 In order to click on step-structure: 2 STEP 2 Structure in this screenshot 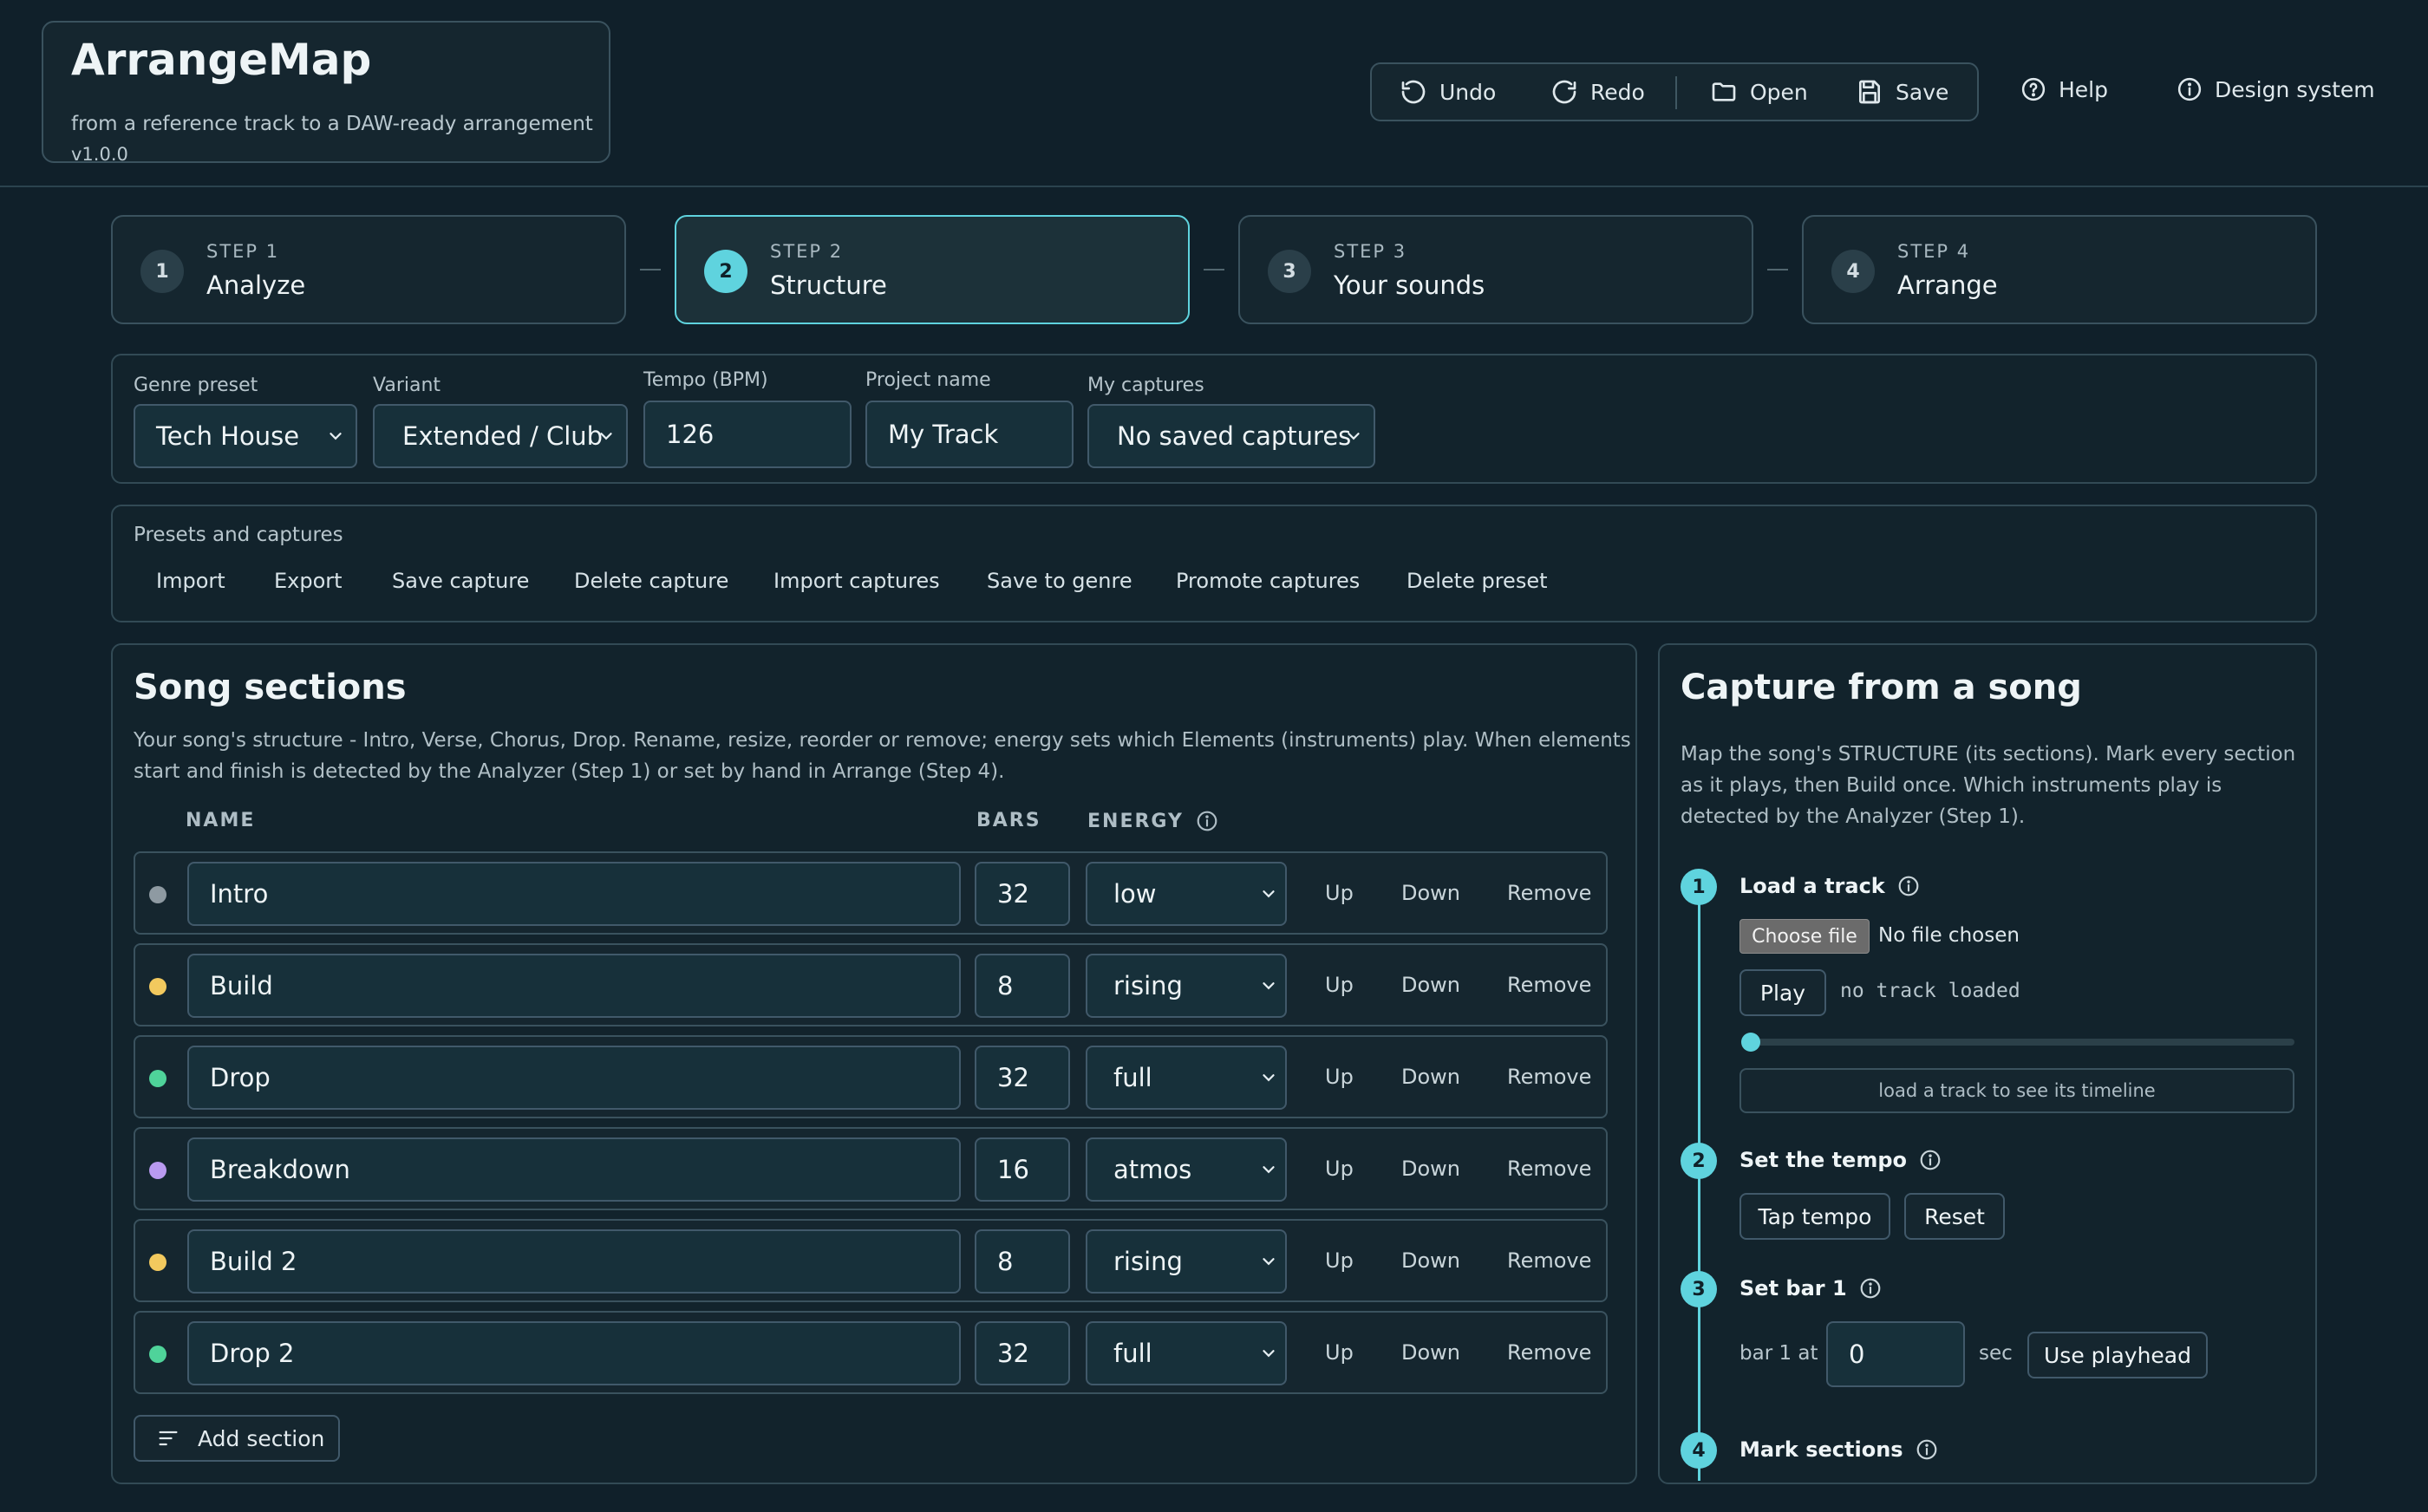, I will do `click(932, 269)`.